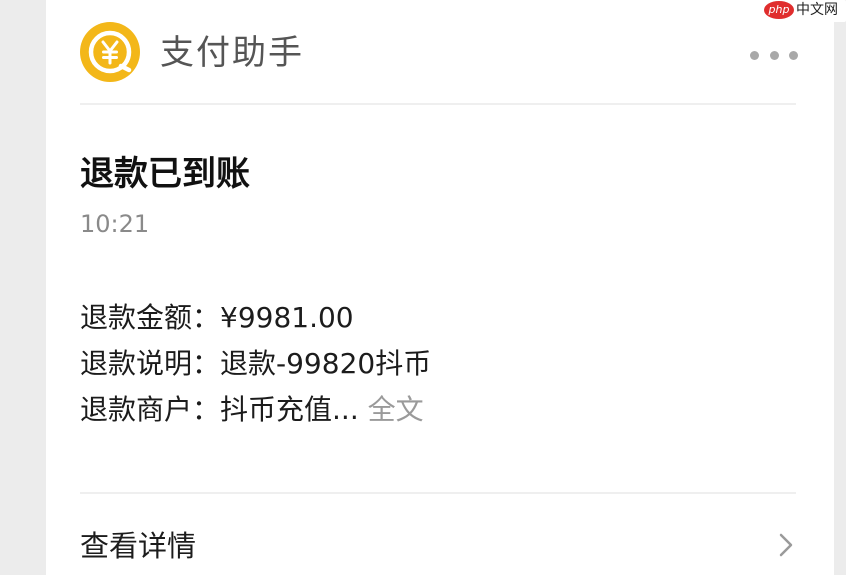 The width and height of the screenshot is (846, 575). Describe the element at coordinates (779, 10) in the screenshot. I see `watermark-logo: php` at that location.